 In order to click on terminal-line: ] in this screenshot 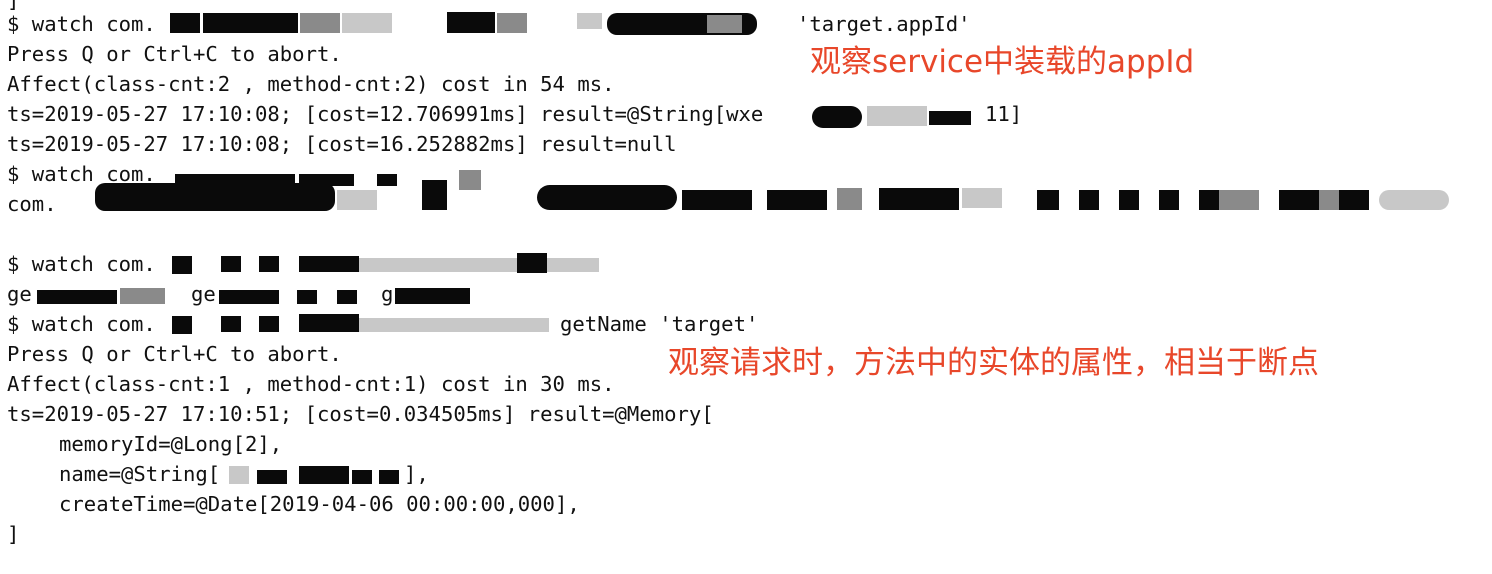, I will do `click(13, 534)`.